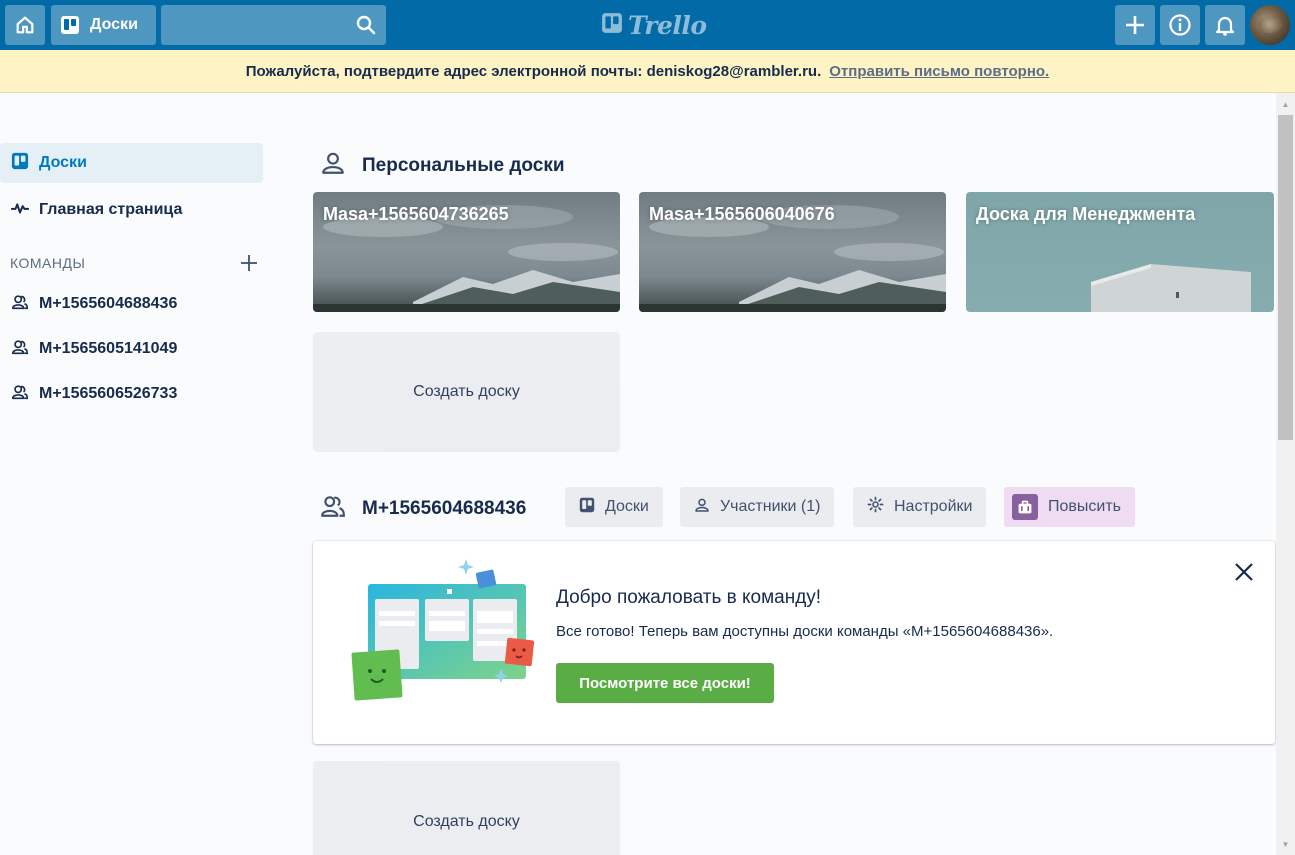 This screenshot has height=855, width=1295. Describe the element at coordinates (20, 210) in the screenshot. I see `activity-icon` at that location.